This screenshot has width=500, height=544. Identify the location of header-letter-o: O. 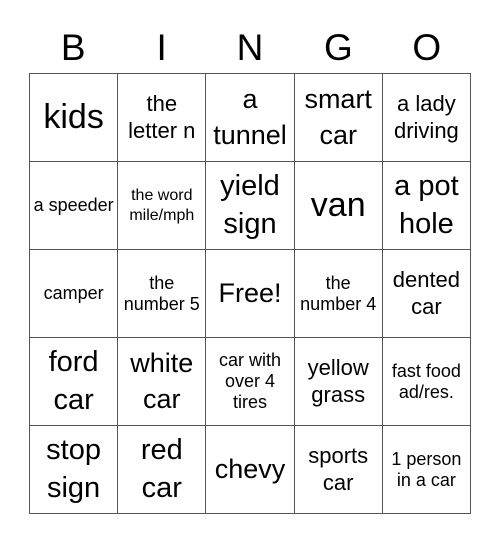
(427, 47).